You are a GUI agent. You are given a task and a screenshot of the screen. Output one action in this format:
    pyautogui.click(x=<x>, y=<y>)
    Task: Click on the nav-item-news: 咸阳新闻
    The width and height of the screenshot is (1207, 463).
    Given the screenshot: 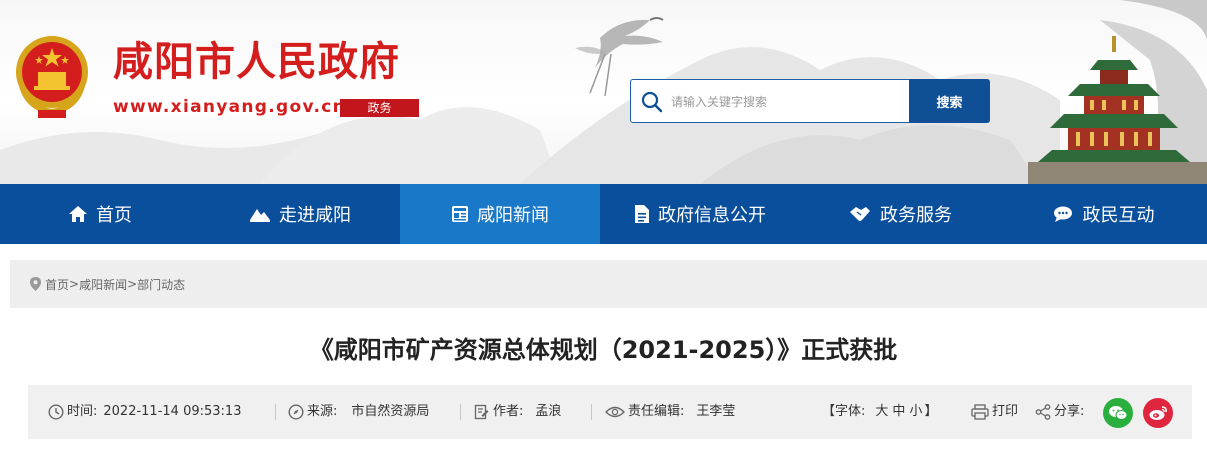 What is the action you would take?
    pyautogui.click(x=500, y=214)
    